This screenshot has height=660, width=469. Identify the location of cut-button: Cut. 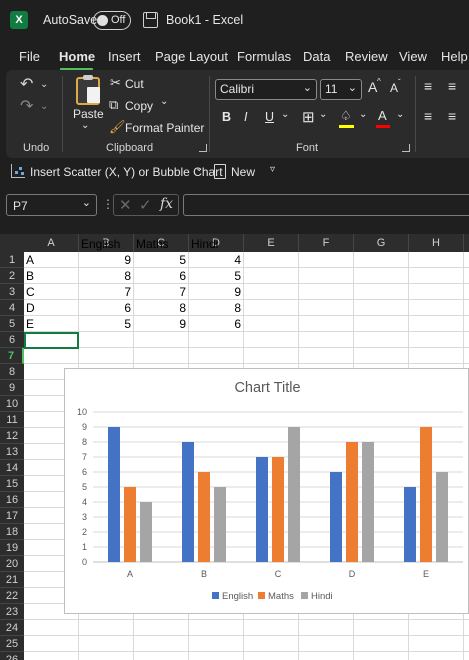
(134, 84).